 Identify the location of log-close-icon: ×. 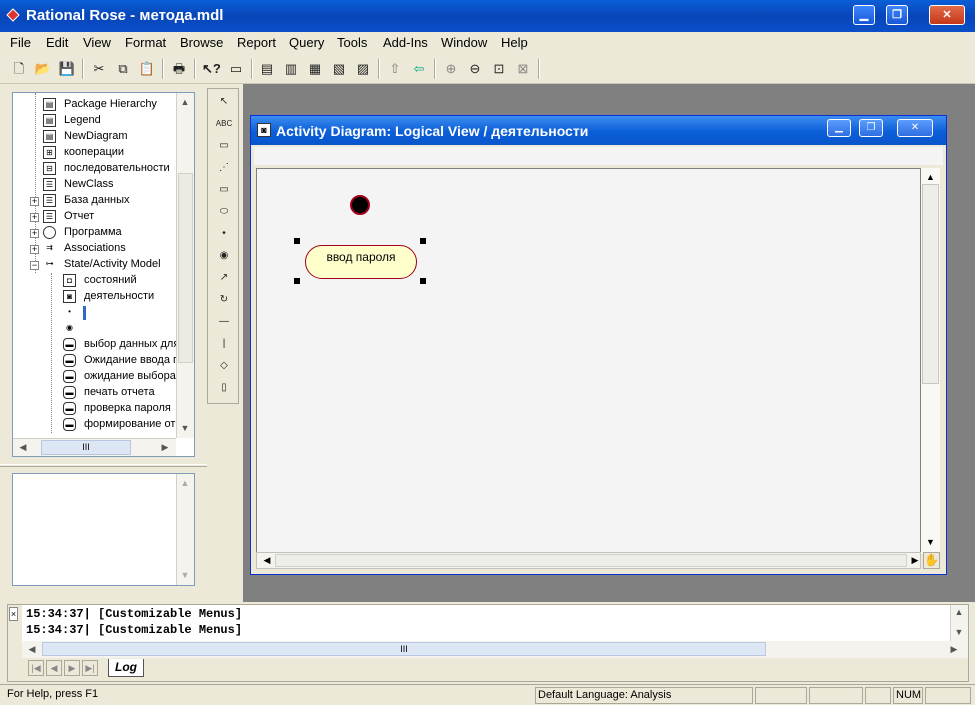
(13, 614).